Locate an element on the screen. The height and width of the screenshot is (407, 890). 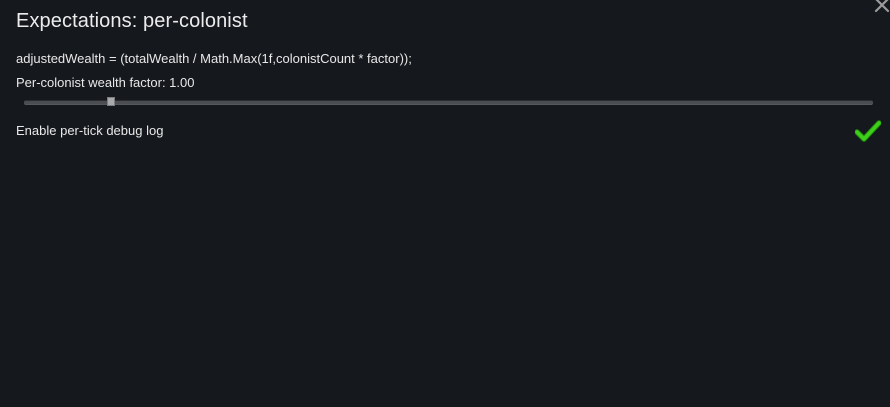
close-icon is located at coordinates (881, 7).